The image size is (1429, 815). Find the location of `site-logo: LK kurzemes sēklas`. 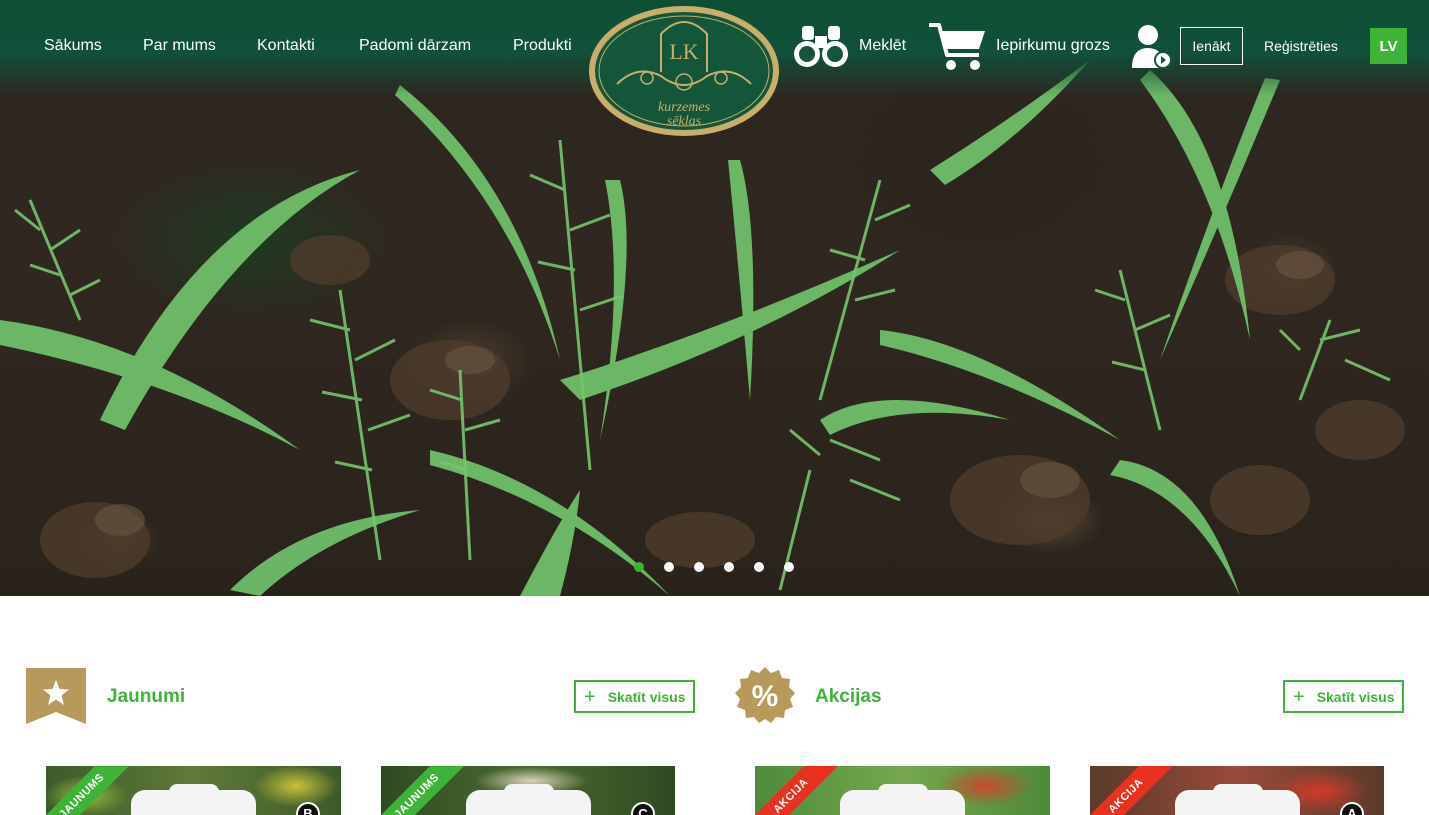

site-logo: LK kurzemes sēklas is located at coordinates (684, 71).